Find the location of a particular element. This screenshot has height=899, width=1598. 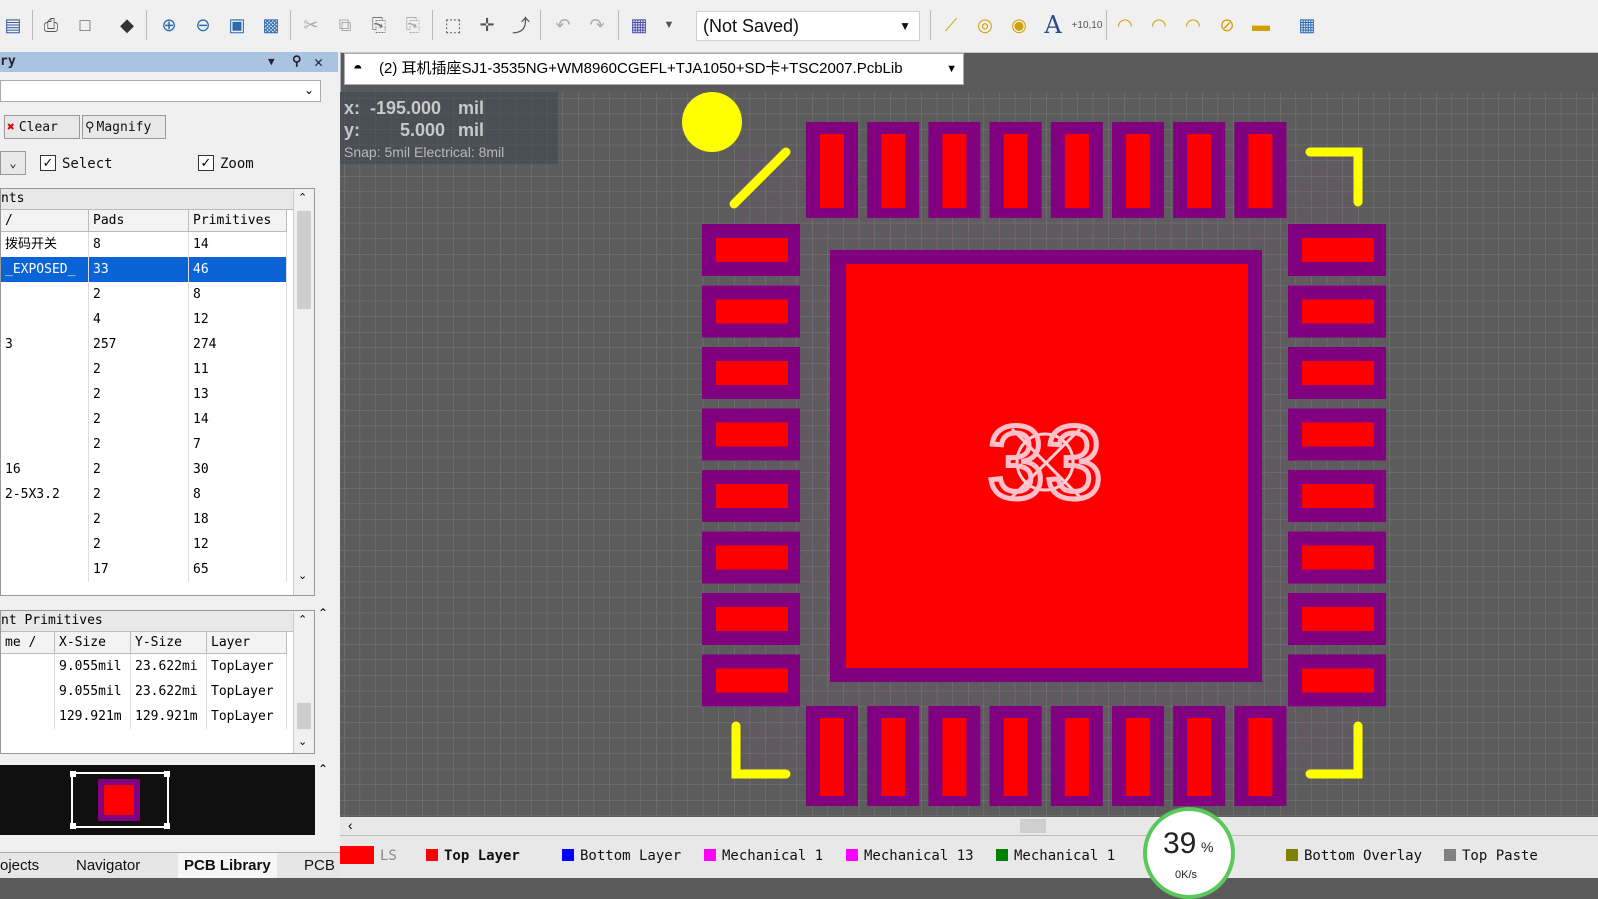

arc-edge-icon: ◠ is located at coordinates (1159, 25).